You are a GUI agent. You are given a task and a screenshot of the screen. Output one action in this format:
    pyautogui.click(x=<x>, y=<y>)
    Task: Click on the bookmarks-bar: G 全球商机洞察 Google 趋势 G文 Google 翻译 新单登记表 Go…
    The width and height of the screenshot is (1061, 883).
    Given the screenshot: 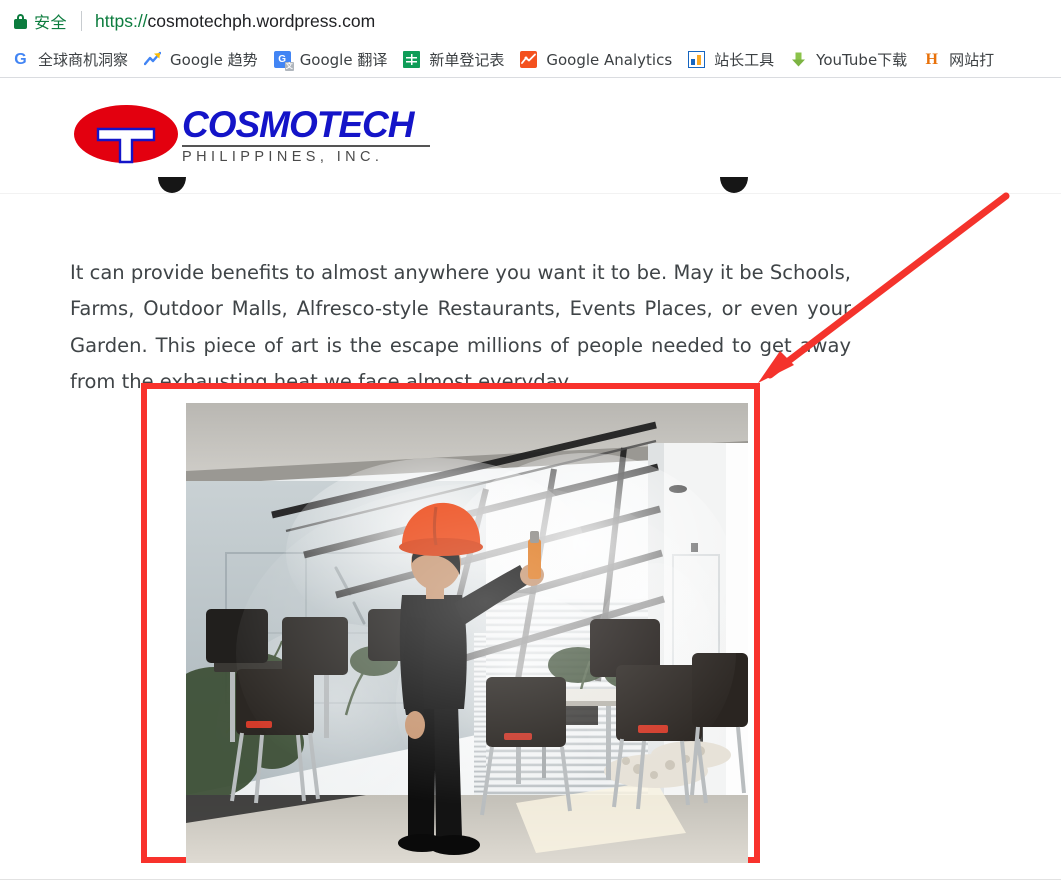 What is the action you would take?
    pyautogui.click(x=530, y=60)
    